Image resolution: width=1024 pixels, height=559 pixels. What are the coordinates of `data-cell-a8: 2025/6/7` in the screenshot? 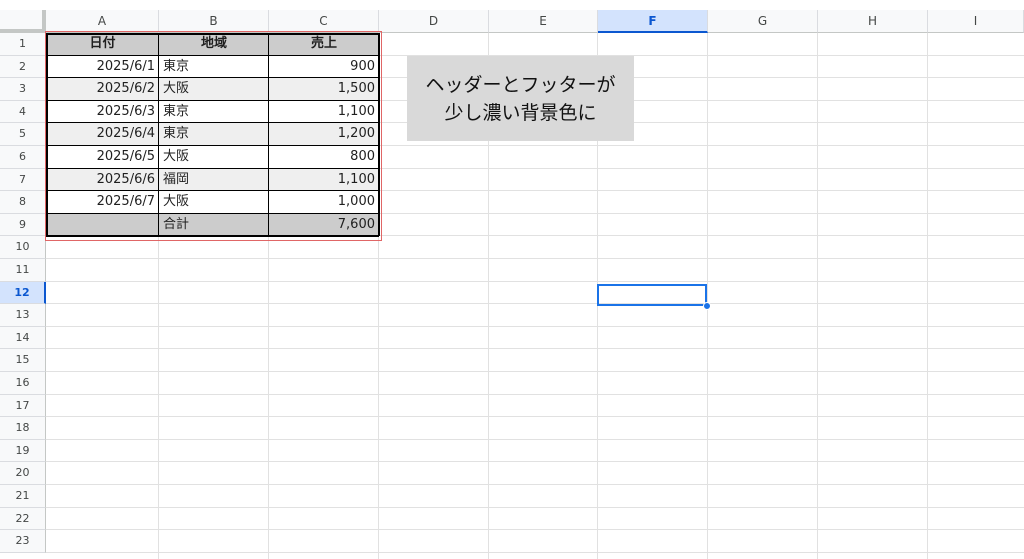 It's located at (102, 202).